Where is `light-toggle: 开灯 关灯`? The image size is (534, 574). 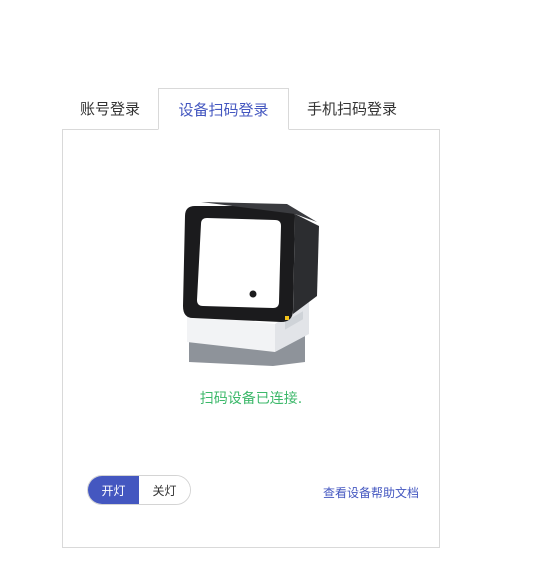
light-toggle: 开灯 关灯 is located at coordinates (139, 490).